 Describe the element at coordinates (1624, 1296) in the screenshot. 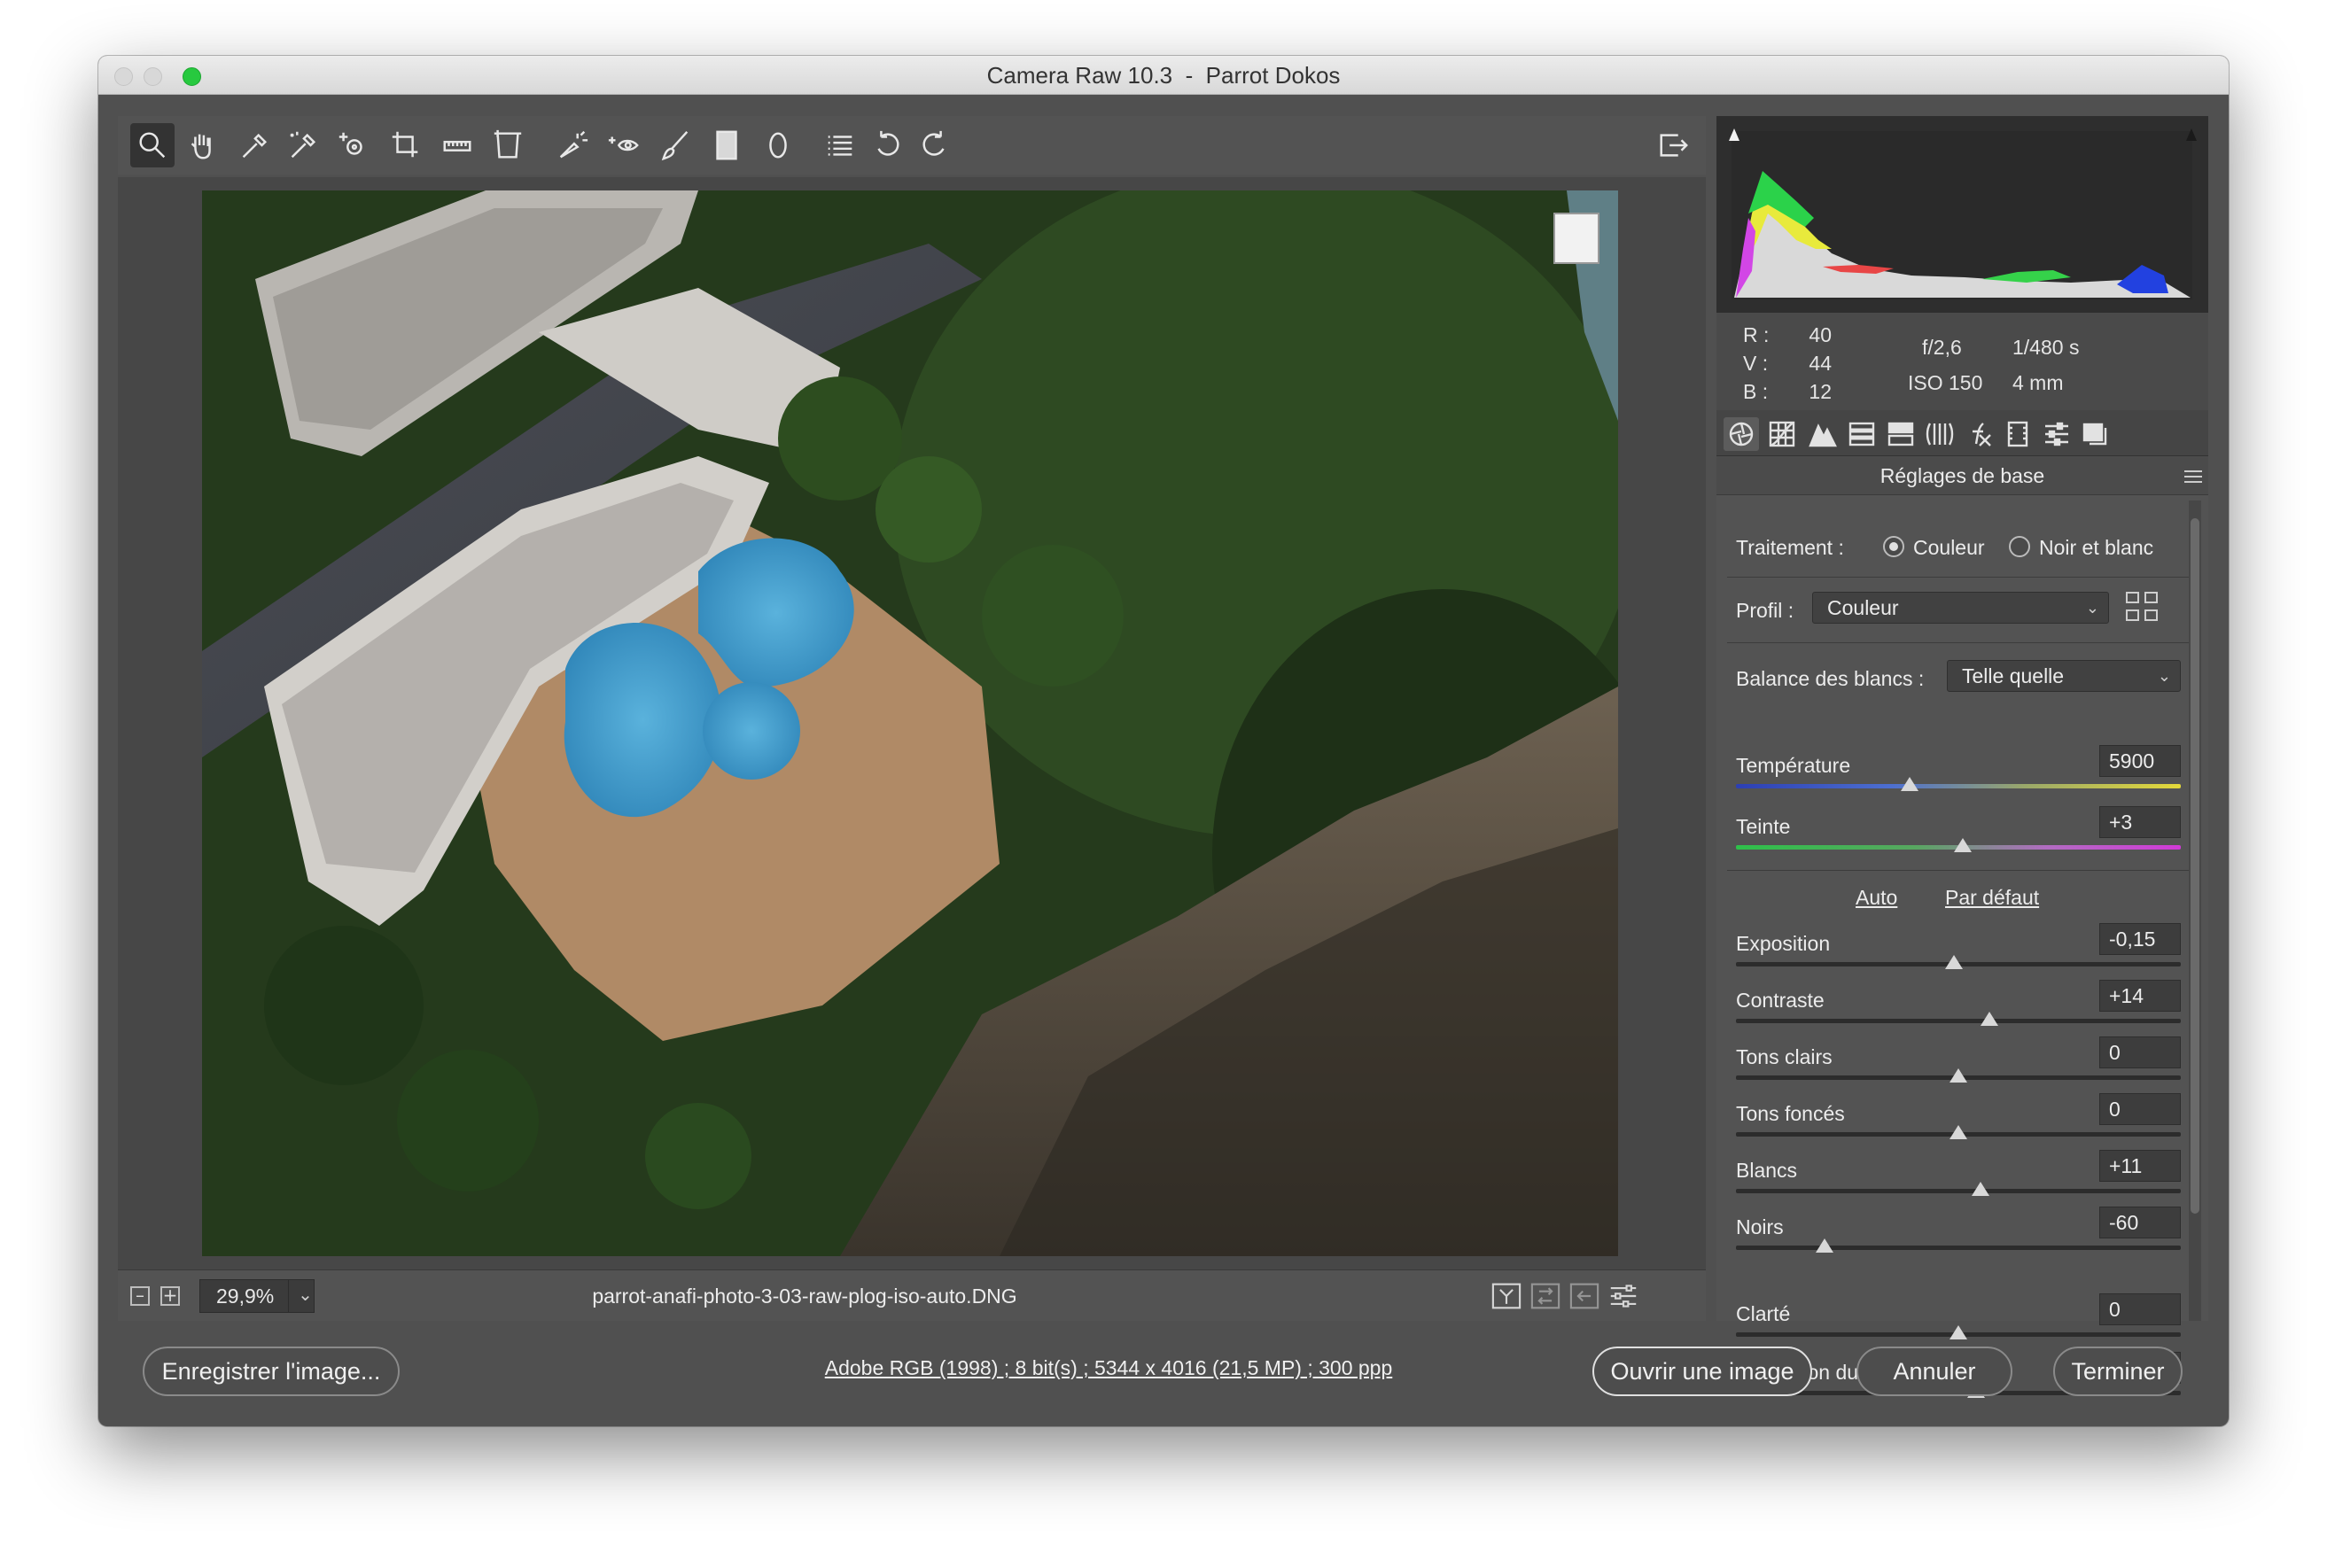

I see `view-settings-icon` at that location.